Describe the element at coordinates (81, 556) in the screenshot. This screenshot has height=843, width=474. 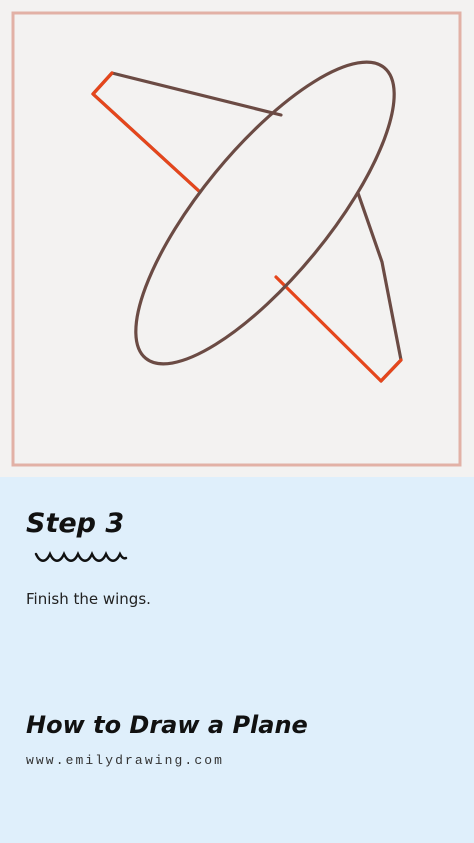
I see `wave-underline-icon` at that location.